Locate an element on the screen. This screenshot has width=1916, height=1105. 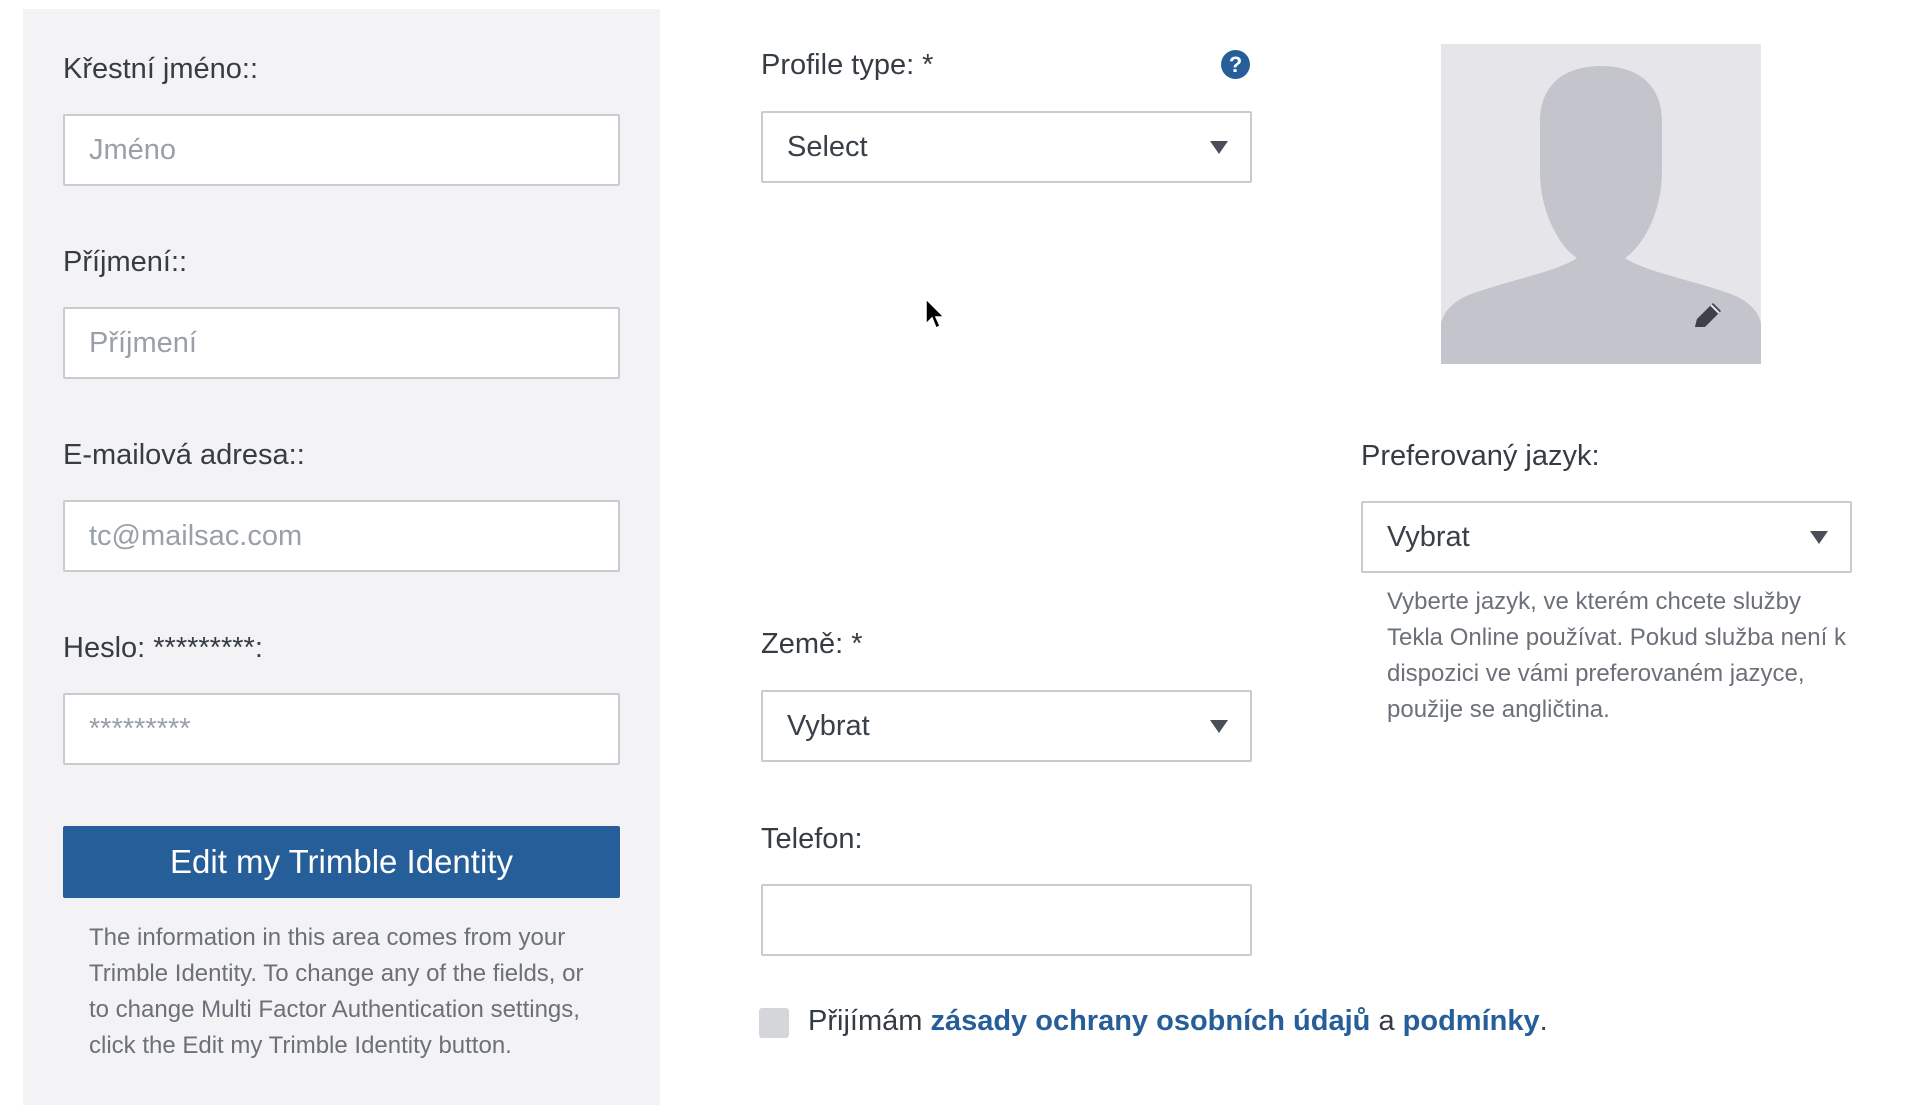
consent-checkbox is located at coordinates (774, 1023).